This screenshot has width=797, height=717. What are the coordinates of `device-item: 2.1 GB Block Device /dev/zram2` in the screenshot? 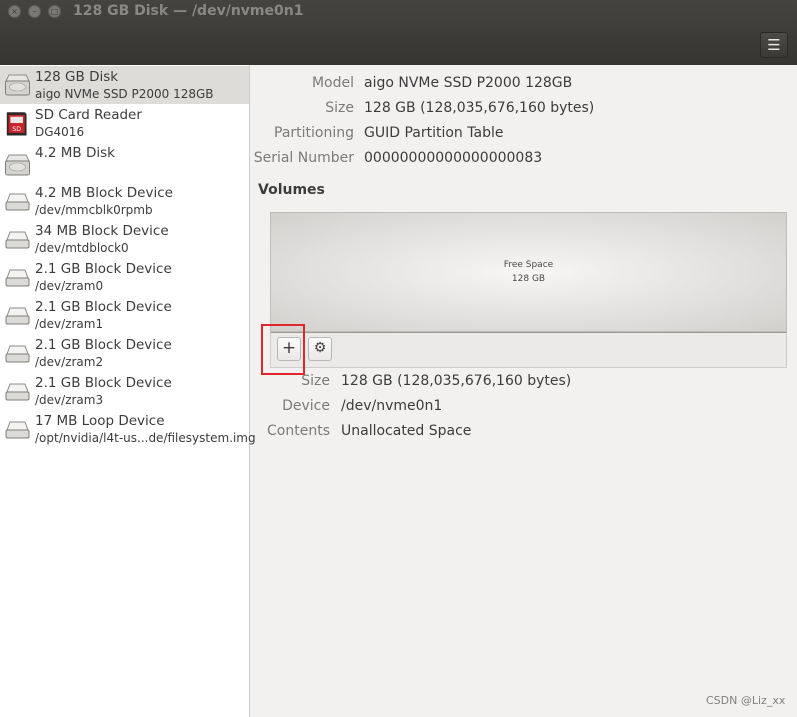 It's located at (124, 353).